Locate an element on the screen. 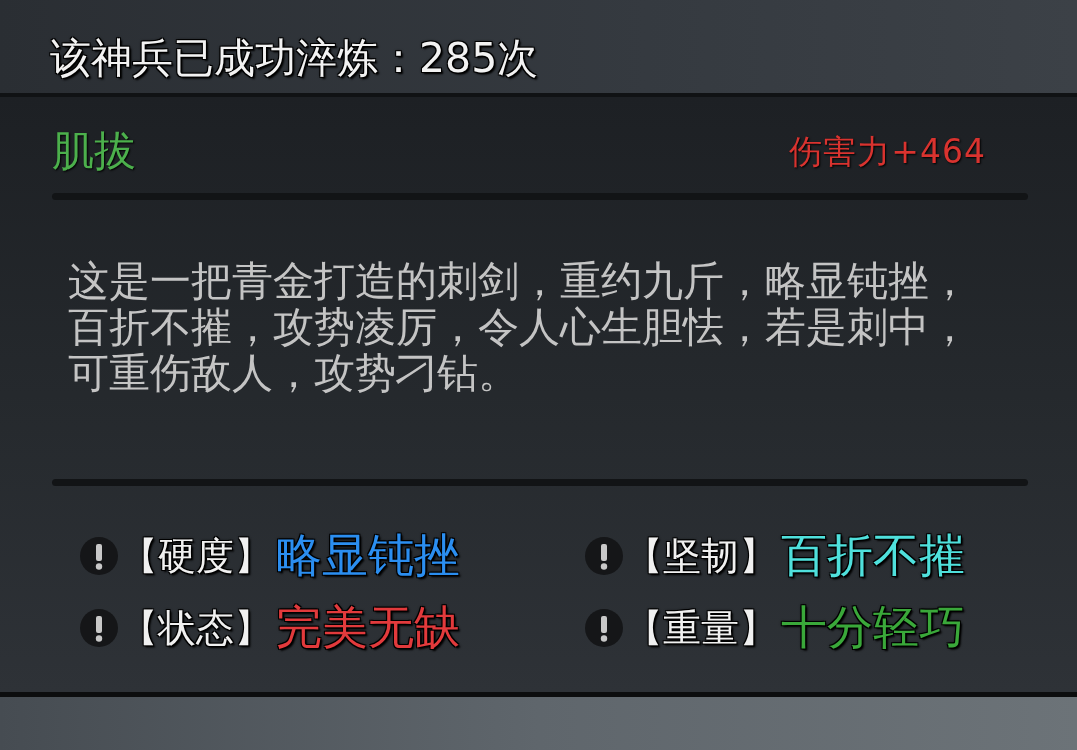 The width and height of the screenshot is (1077, 750). damage-bonus: 伤害力+464 is located at coordinates (887, 151).